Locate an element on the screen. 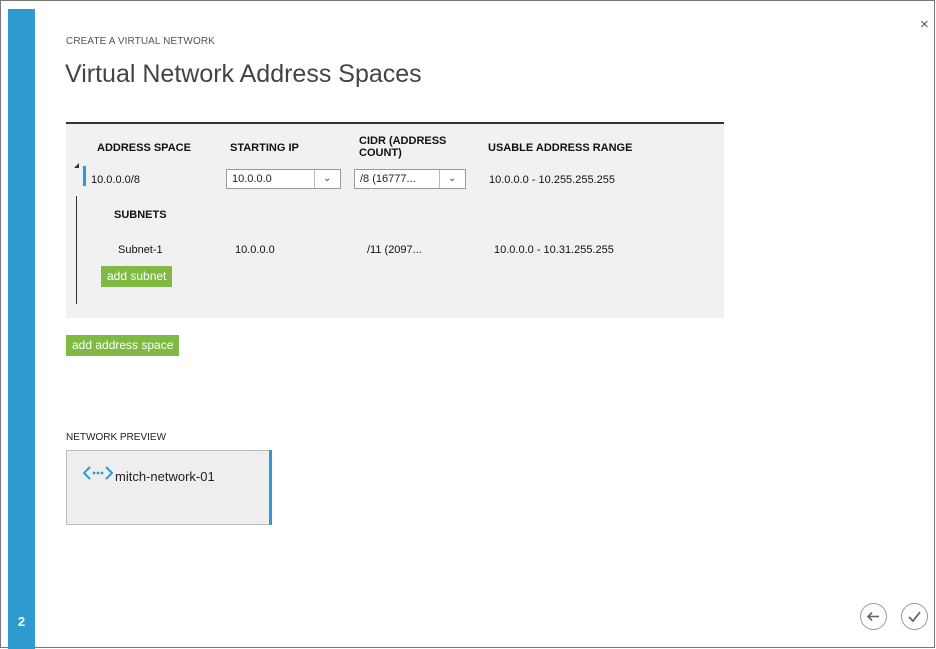 The width and height of the screenshot is (936, 649). cidr-select: /8 (16777... ⌄ is located at coordinates (410, 179).